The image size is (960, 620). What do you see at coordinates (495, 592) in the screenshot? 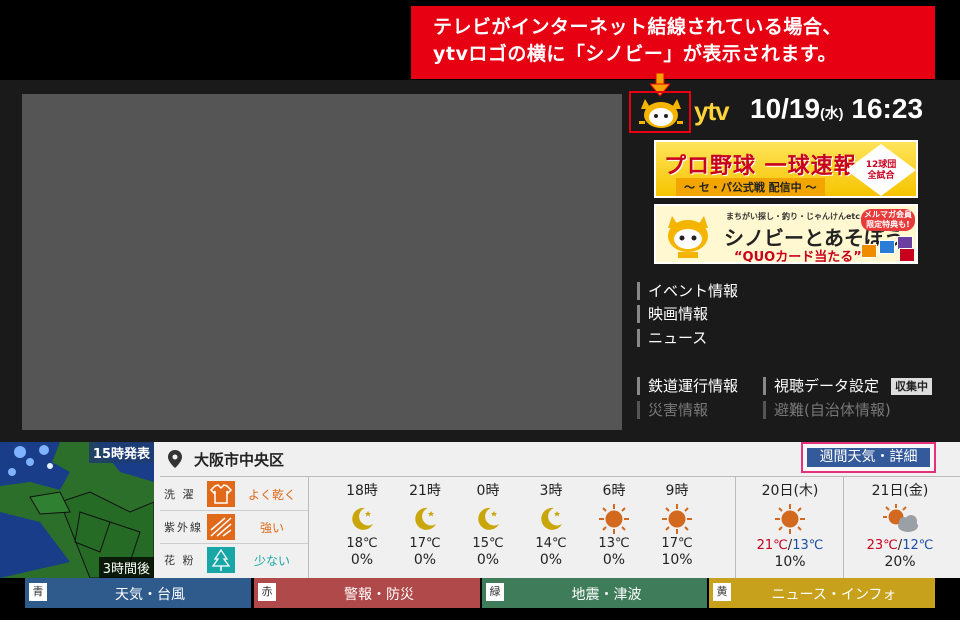
I see `green-key: 緑` at bounding box center [495, 592].